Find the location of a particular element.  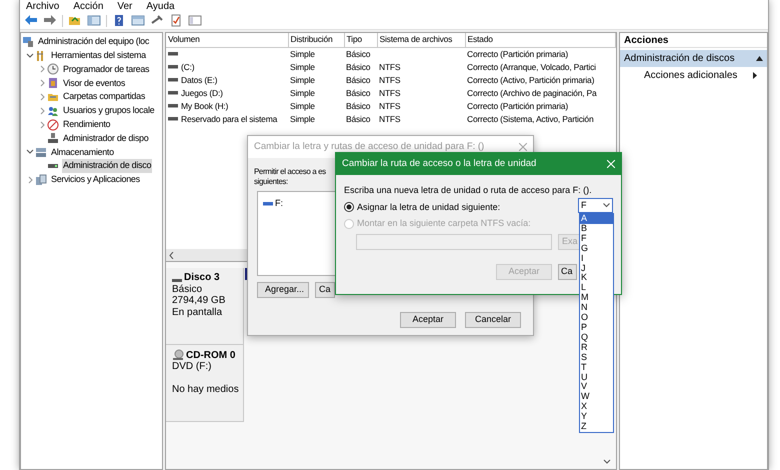

scroll-left-icon is located at coordinates (171, 255).